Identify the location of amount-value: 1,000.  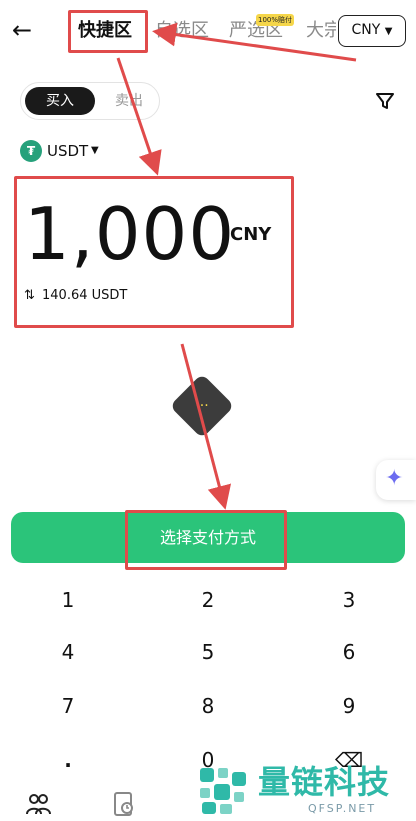
(130, 234).